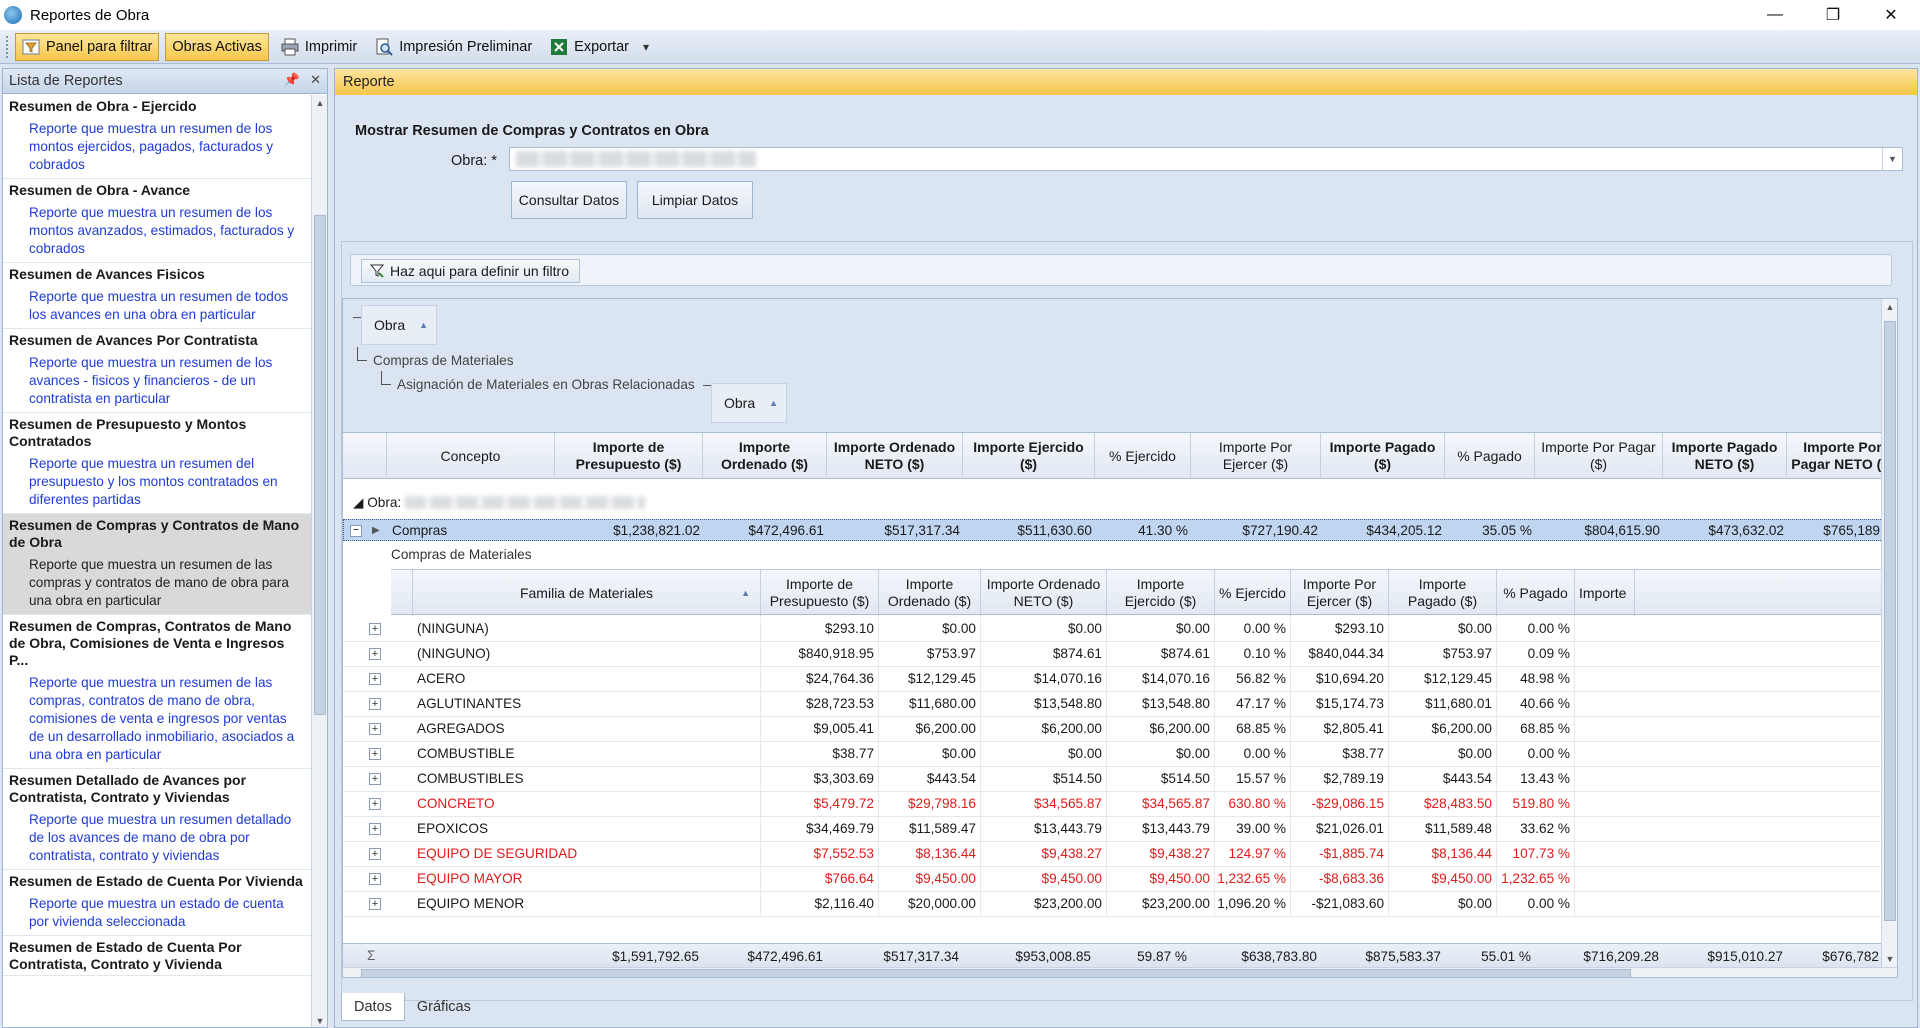 The height and width of the screenshot is (1028, 1920). What do you see at coordinates (1253, 629) in the screenshot?
I see `cell: 0.00 %` at bounding box center [1253, 629].